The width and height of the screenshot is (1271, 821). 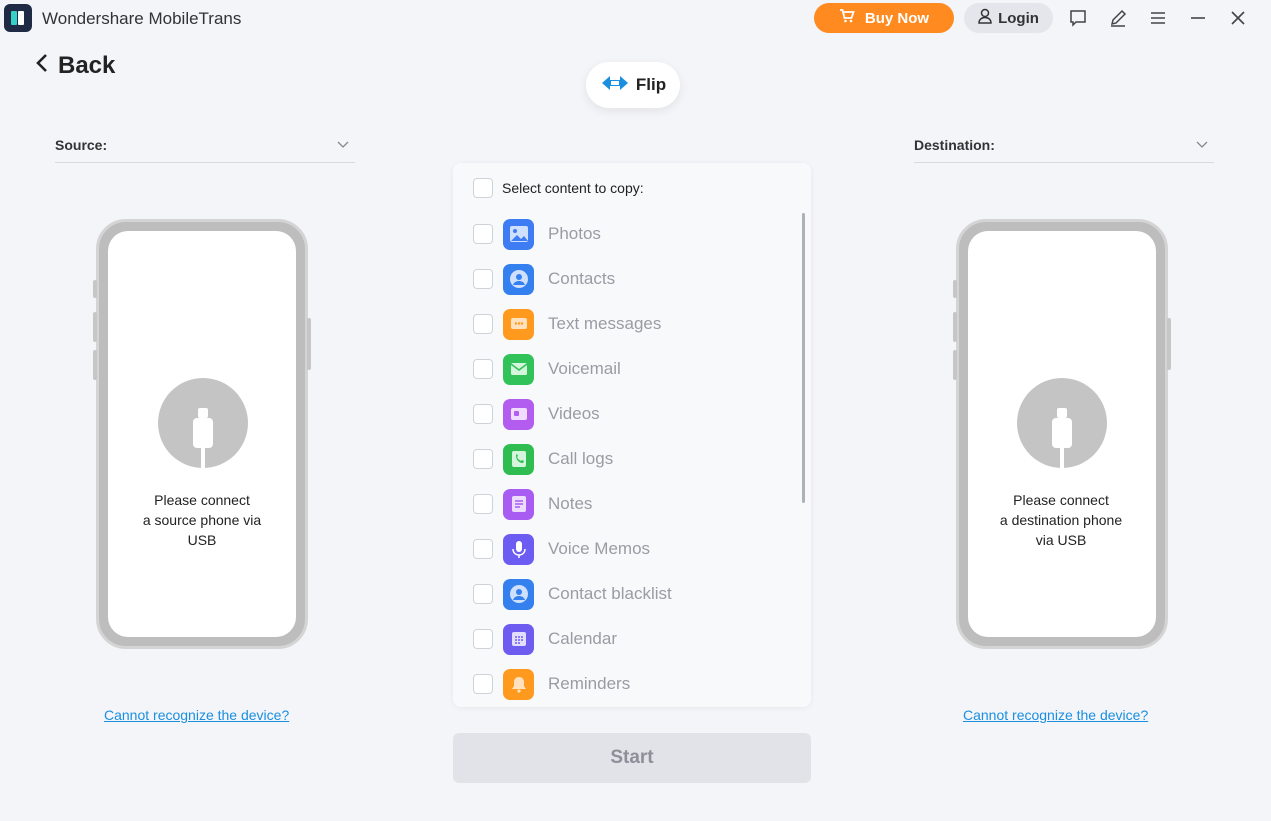 What do you see at coordinates (202, 500) in the screenshot?
I see `source-message-line: Please connect` at bounding box center [202, 500].